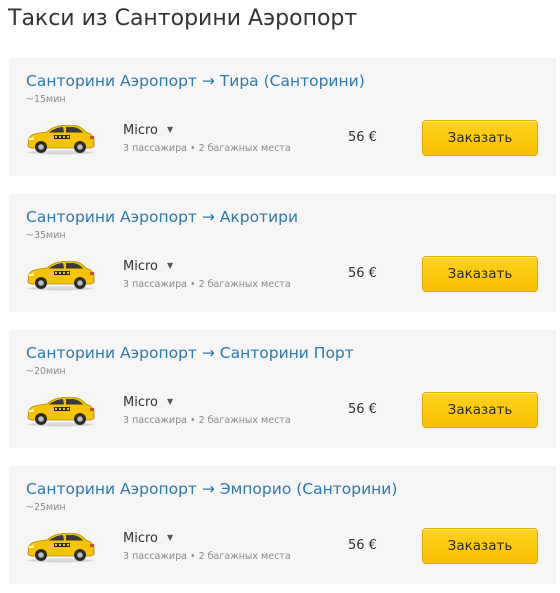  What do you see at coordinates (211, 489) in the screenshot?
I see `route-link: Санторини Аэропорт → Эмпорио (Санторини)` at bounding box center [211, 489].